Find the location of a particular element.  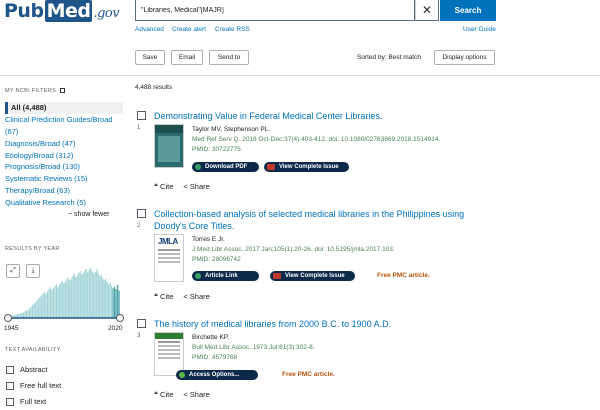

quote-icon: ❝ is located at coordinates (156, 186).